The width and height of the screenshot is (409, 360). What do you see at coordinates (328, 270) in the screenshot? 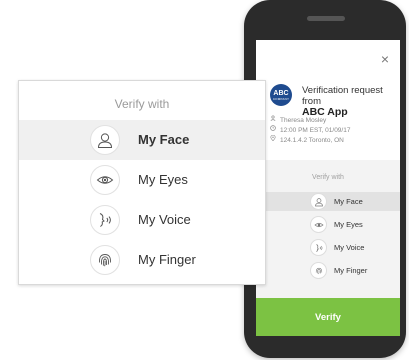
I see `phone-option-finger: My Finger` at bounding box center [328, 270].